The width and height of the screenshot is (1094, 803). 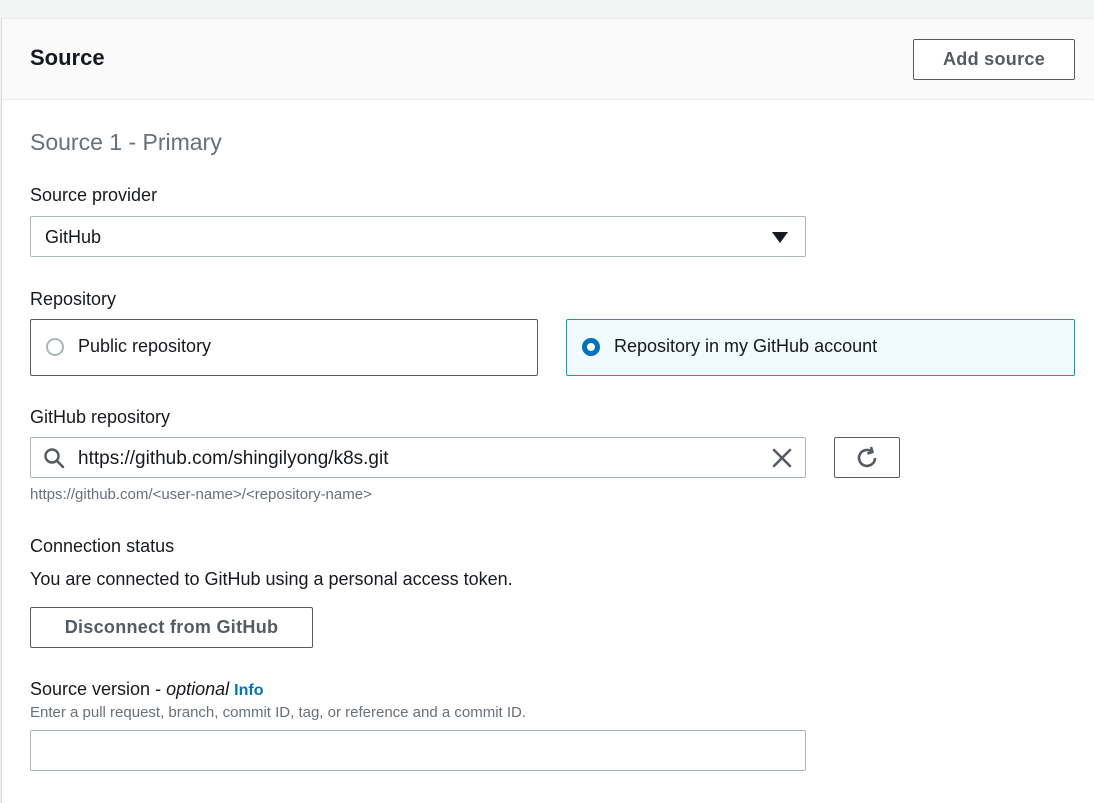 What do you see at coordinates (94, 195) in the screenshot?
I see `source-provider-label: Source provider` at bounding box center [94, 195].